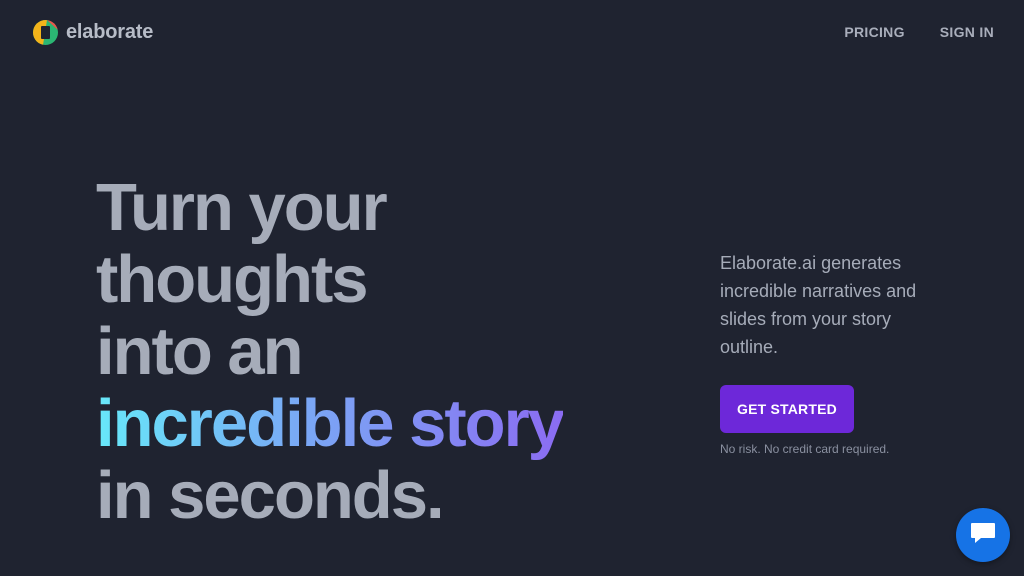  Describe the element at coordinates (270, 495) in the screenshot. I see `hero-line-5: in seconds.` at that location.